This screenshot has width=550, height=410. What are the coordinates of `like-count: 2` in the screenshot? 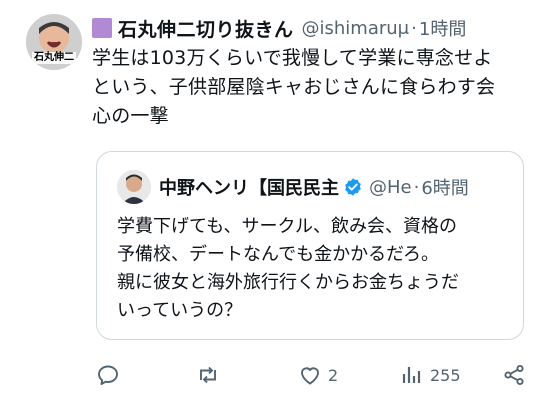 It's located at (333, 375).